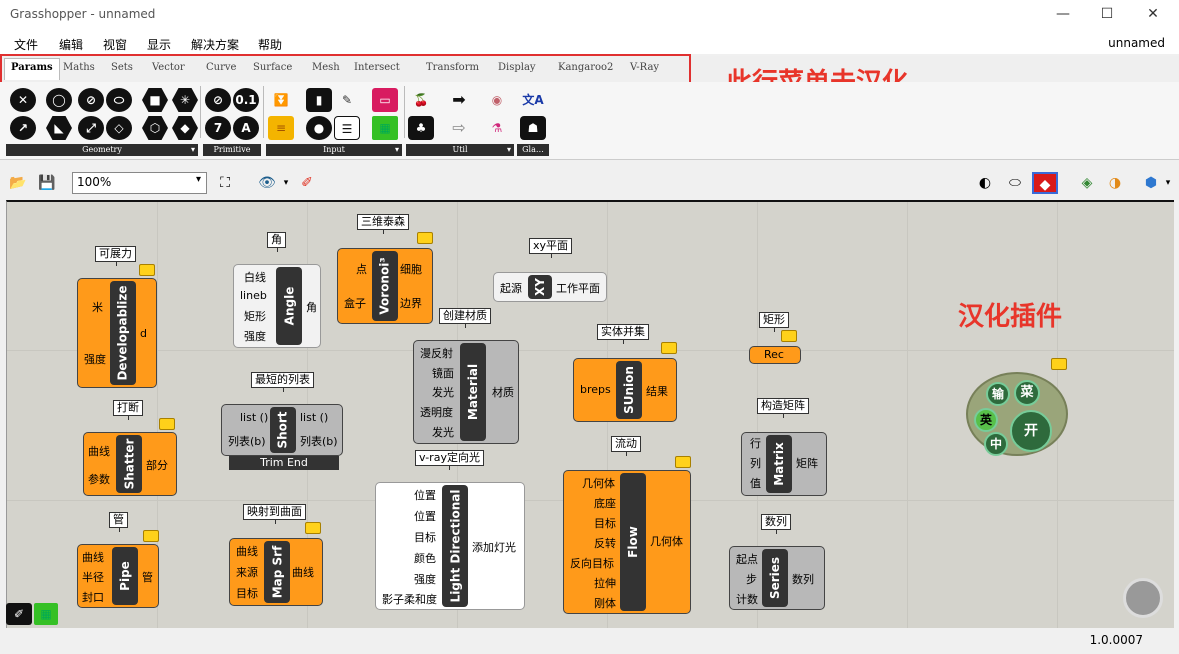 The width and height of the screenshot is (1179, 654). I want to click on point-icon: ✕, so click(23, 100).